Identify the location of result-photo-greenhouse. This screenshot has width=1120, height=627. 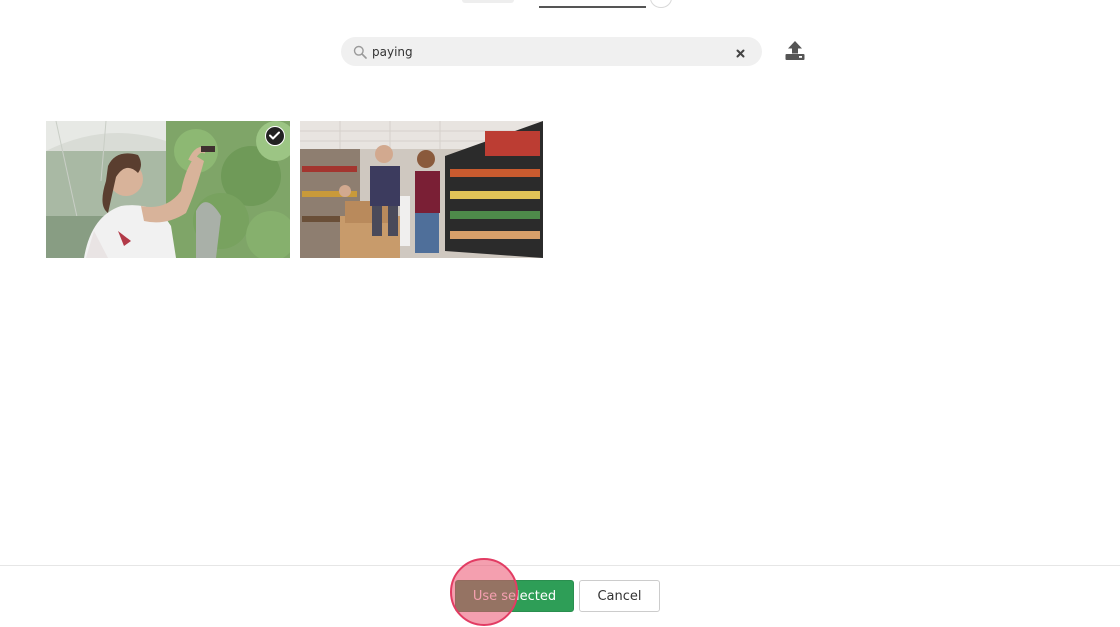
(168, 189).